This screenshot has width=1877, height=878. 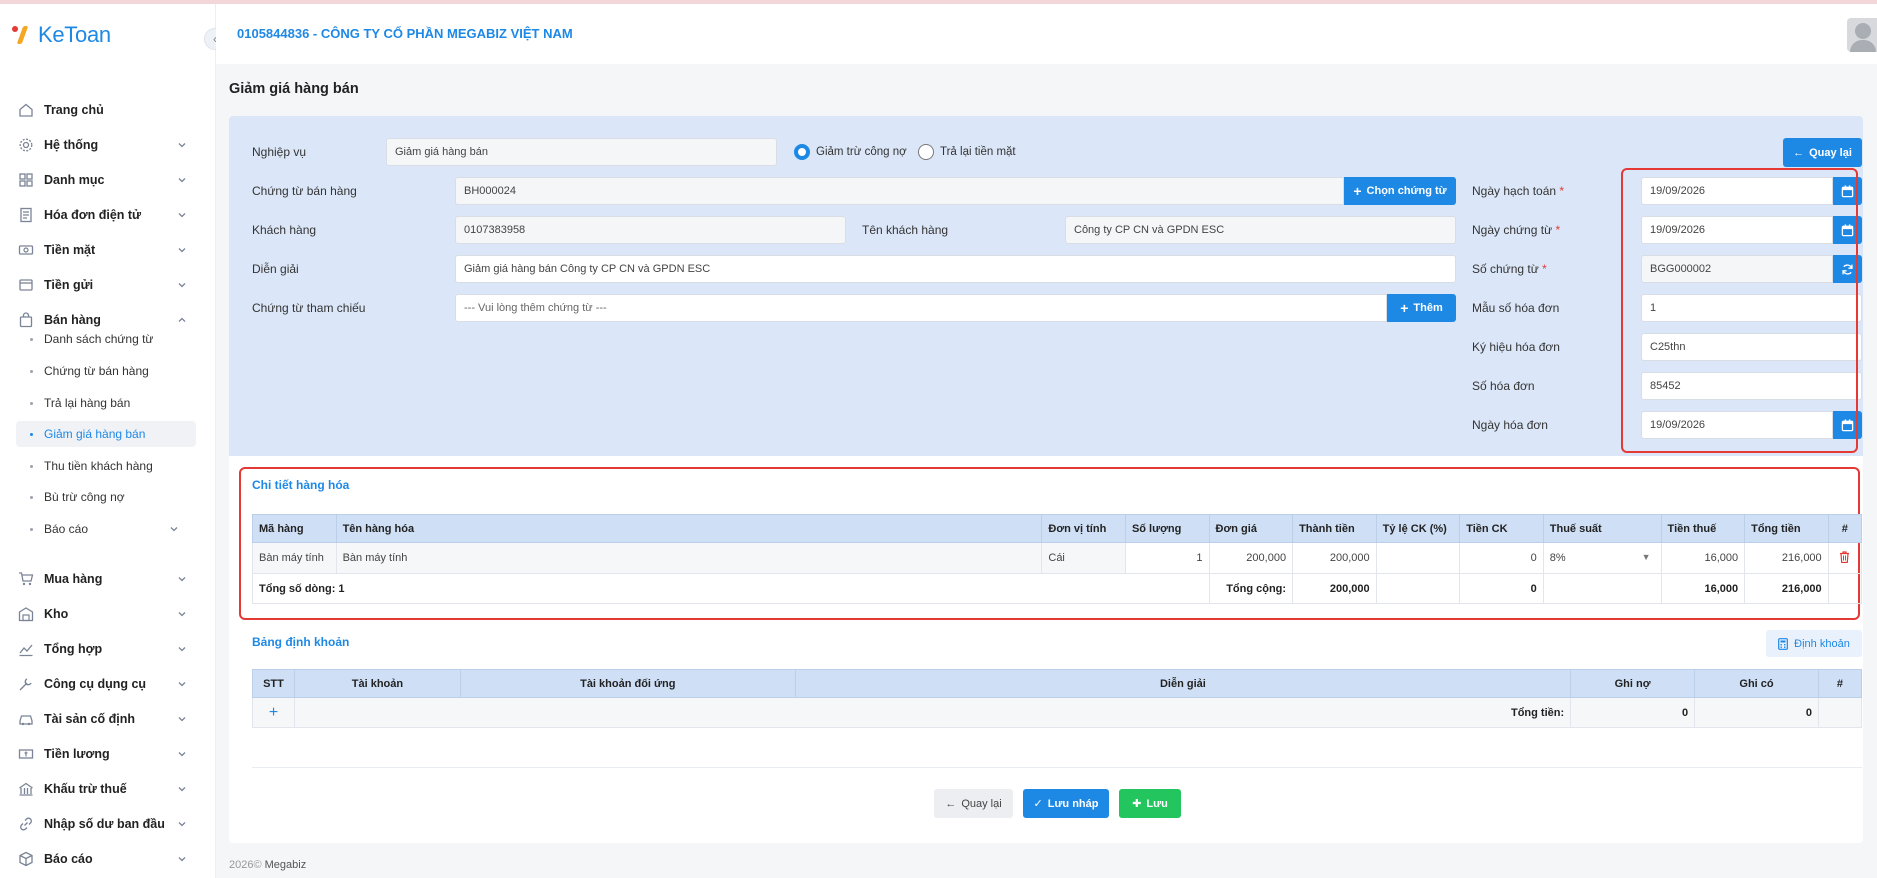 I want to click on col-ty-le-ck: Tỷ lệ CK (%), so click(x=1418, y=528).